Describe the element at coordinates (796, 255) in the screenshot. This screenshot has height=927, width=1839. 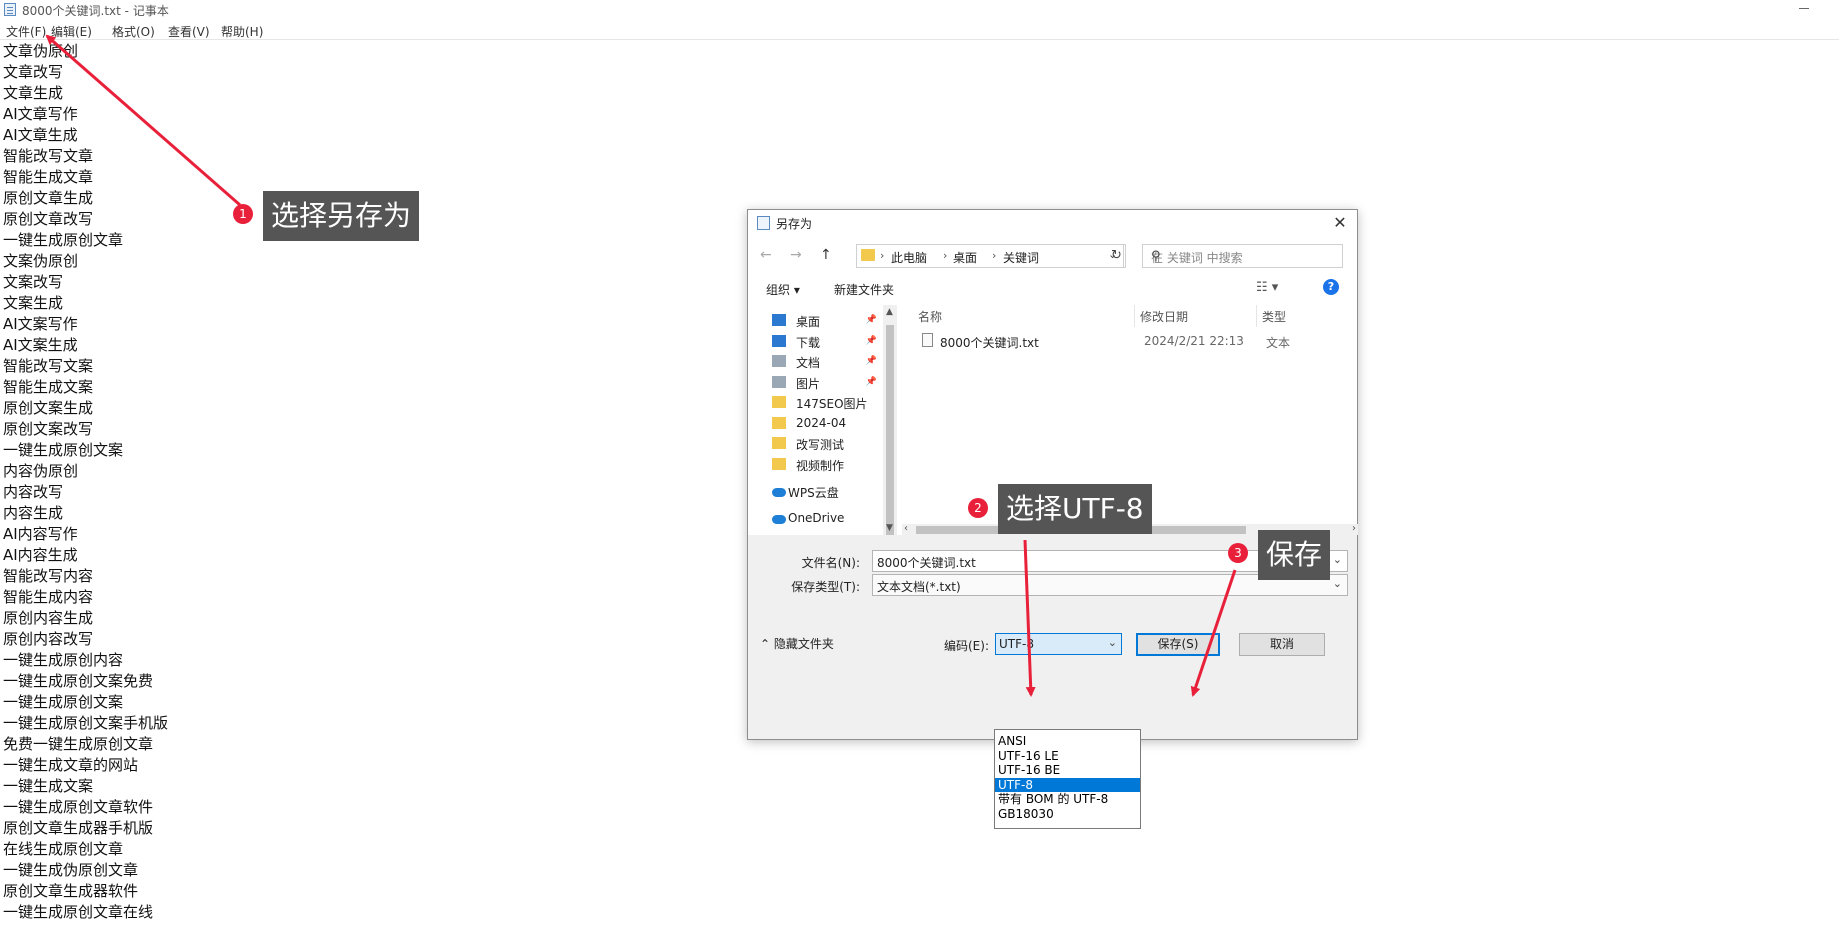
I see `forward-icon: →` at that location.